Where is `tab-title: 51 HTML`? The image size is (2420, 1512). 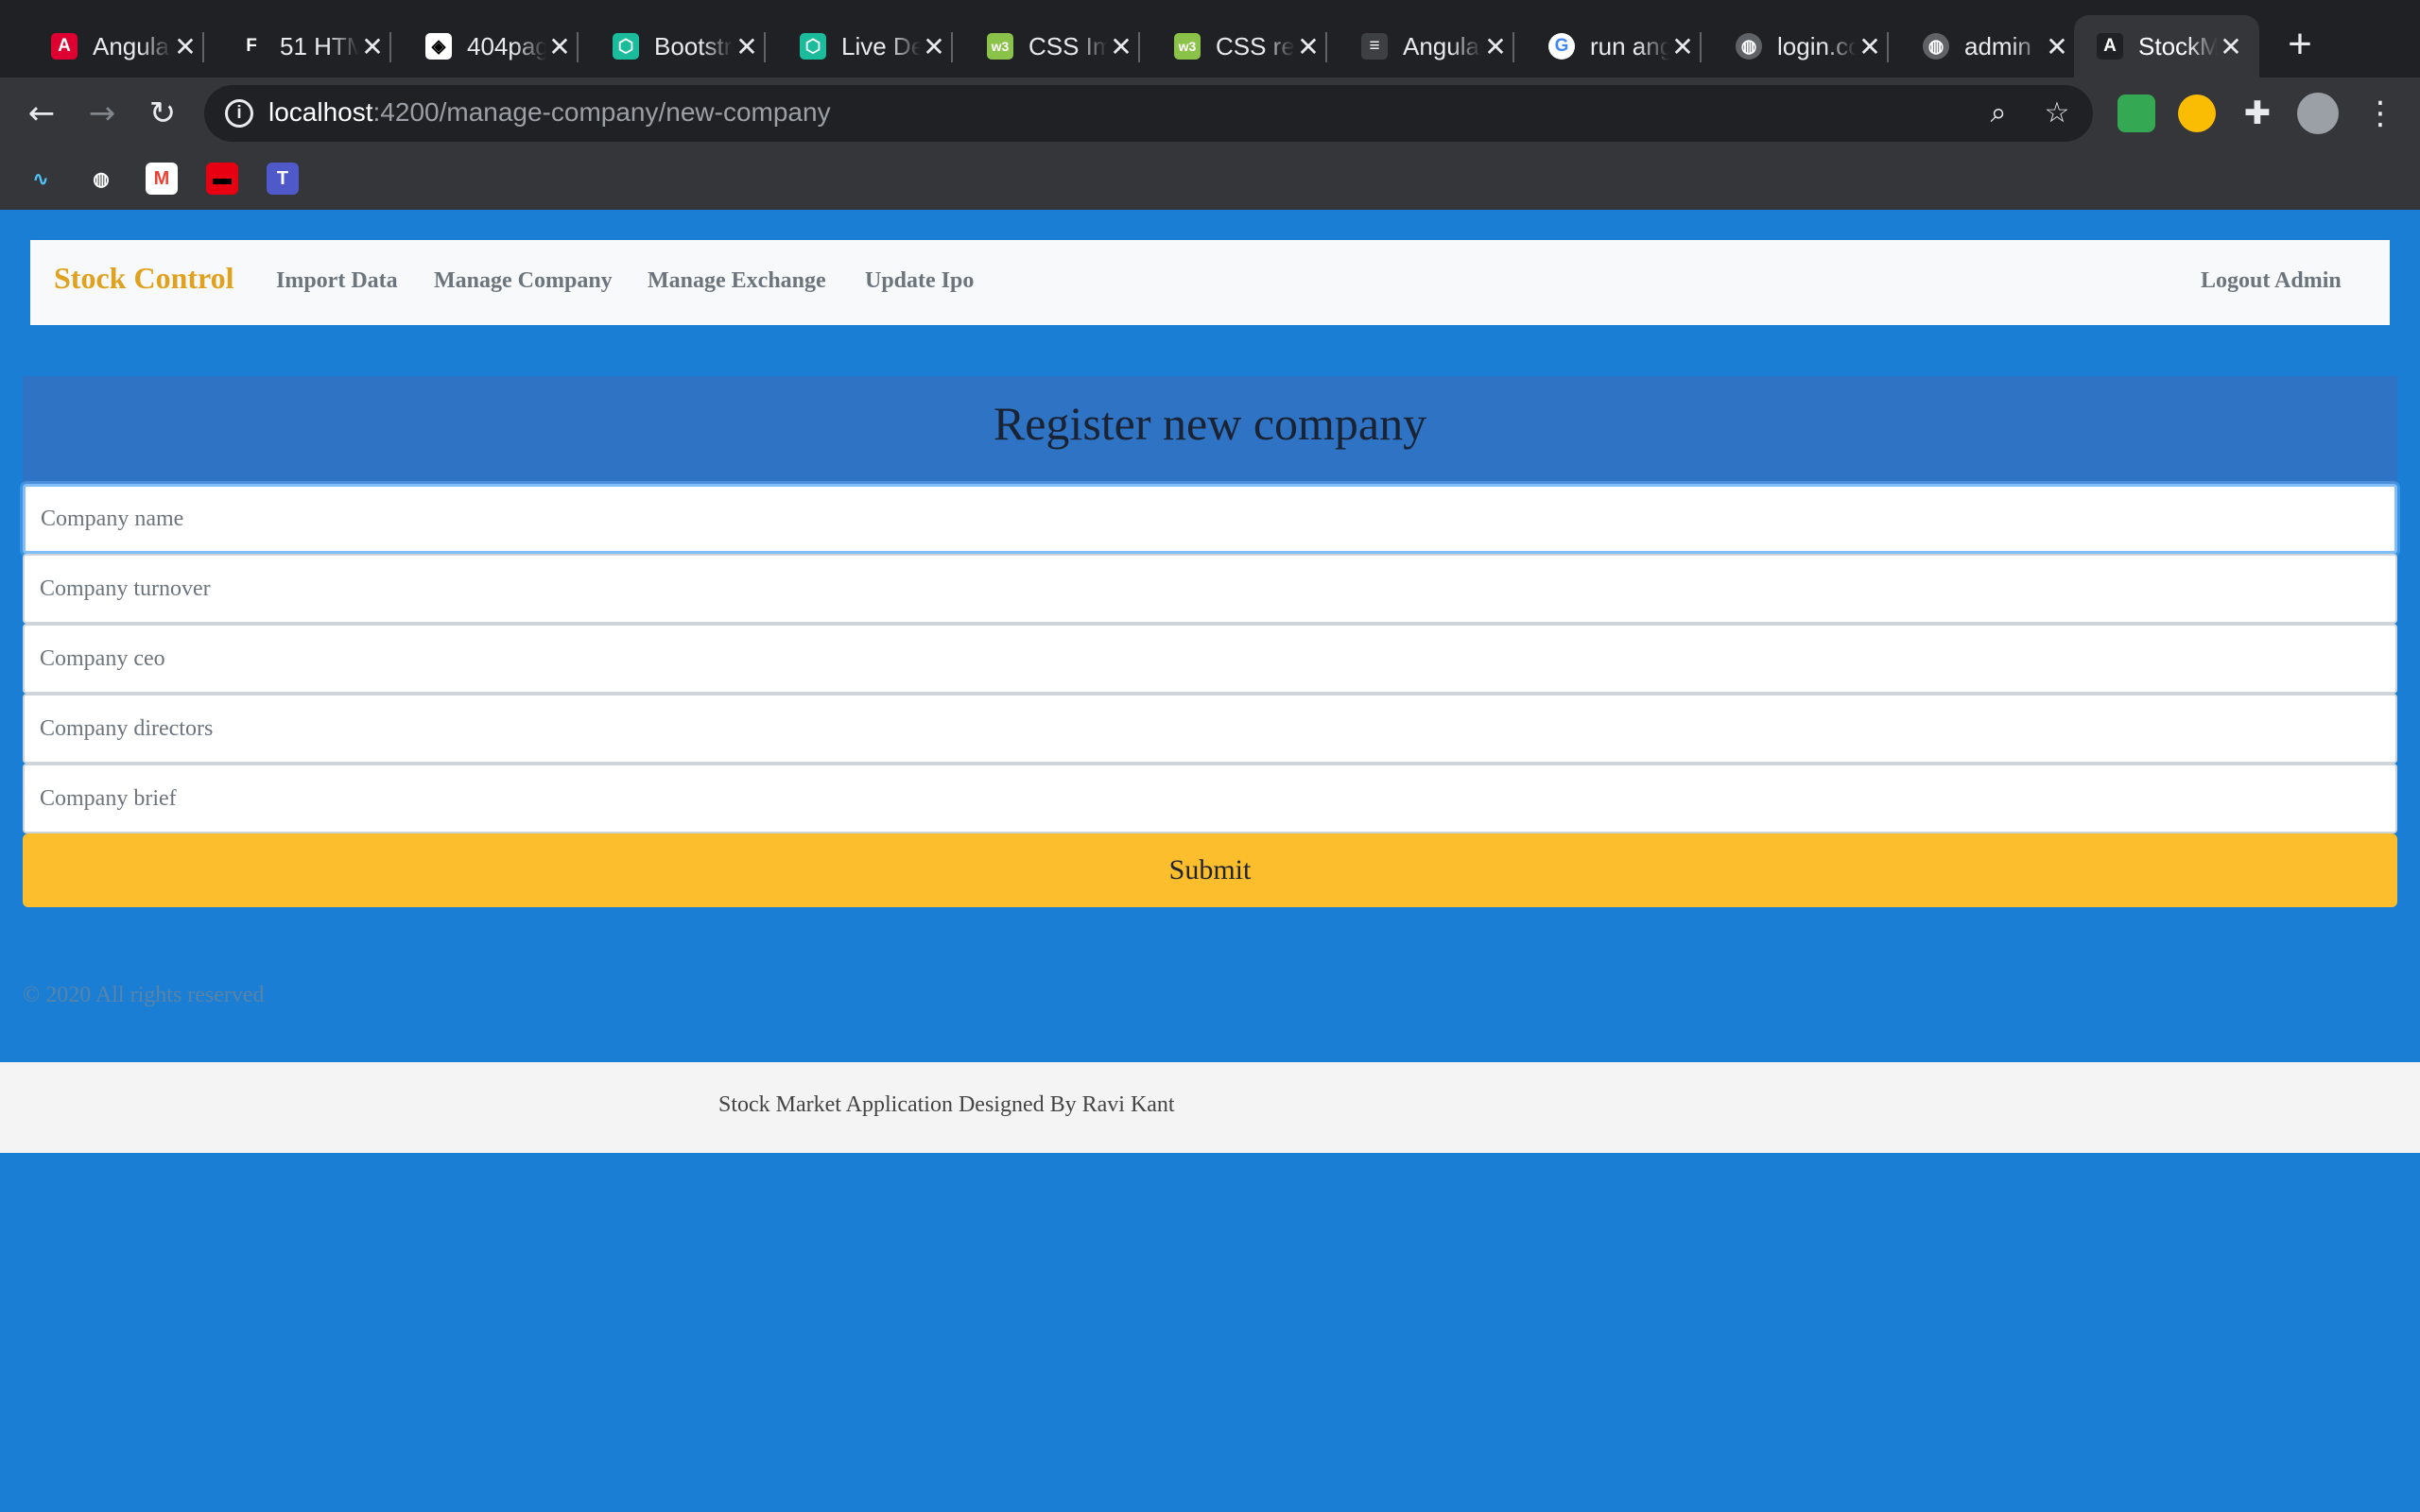
tab-title: 51 HTML is located at coordinates (319, 45).